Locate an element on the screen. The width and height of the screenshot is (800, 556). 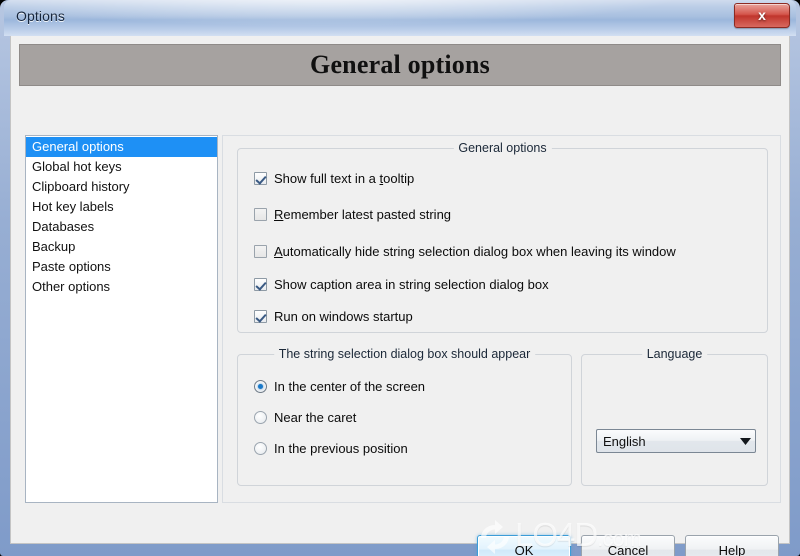
page-header-banner: General options is located at coordinates (400, 65).